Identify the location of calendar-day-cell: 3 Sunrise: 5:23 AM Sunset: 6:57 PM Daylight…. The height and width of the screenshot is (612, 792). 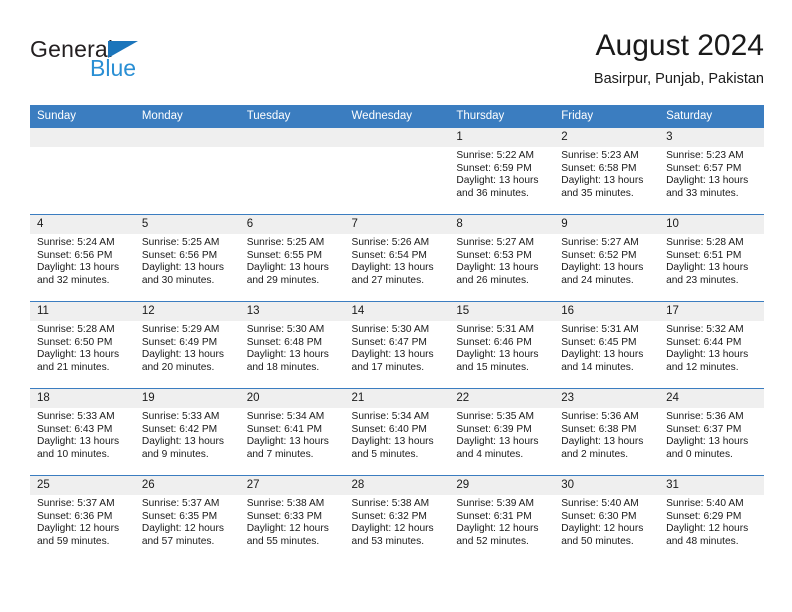
(711, 171).